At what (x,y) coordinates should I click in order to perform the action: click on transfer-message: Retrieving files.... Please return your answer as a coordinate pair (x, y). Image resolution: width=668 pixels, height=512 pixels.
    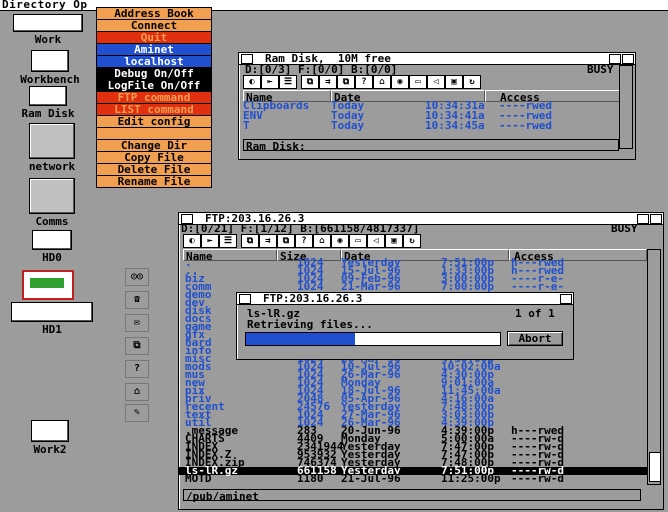
    Looking at the image, I should click on (310, 324).